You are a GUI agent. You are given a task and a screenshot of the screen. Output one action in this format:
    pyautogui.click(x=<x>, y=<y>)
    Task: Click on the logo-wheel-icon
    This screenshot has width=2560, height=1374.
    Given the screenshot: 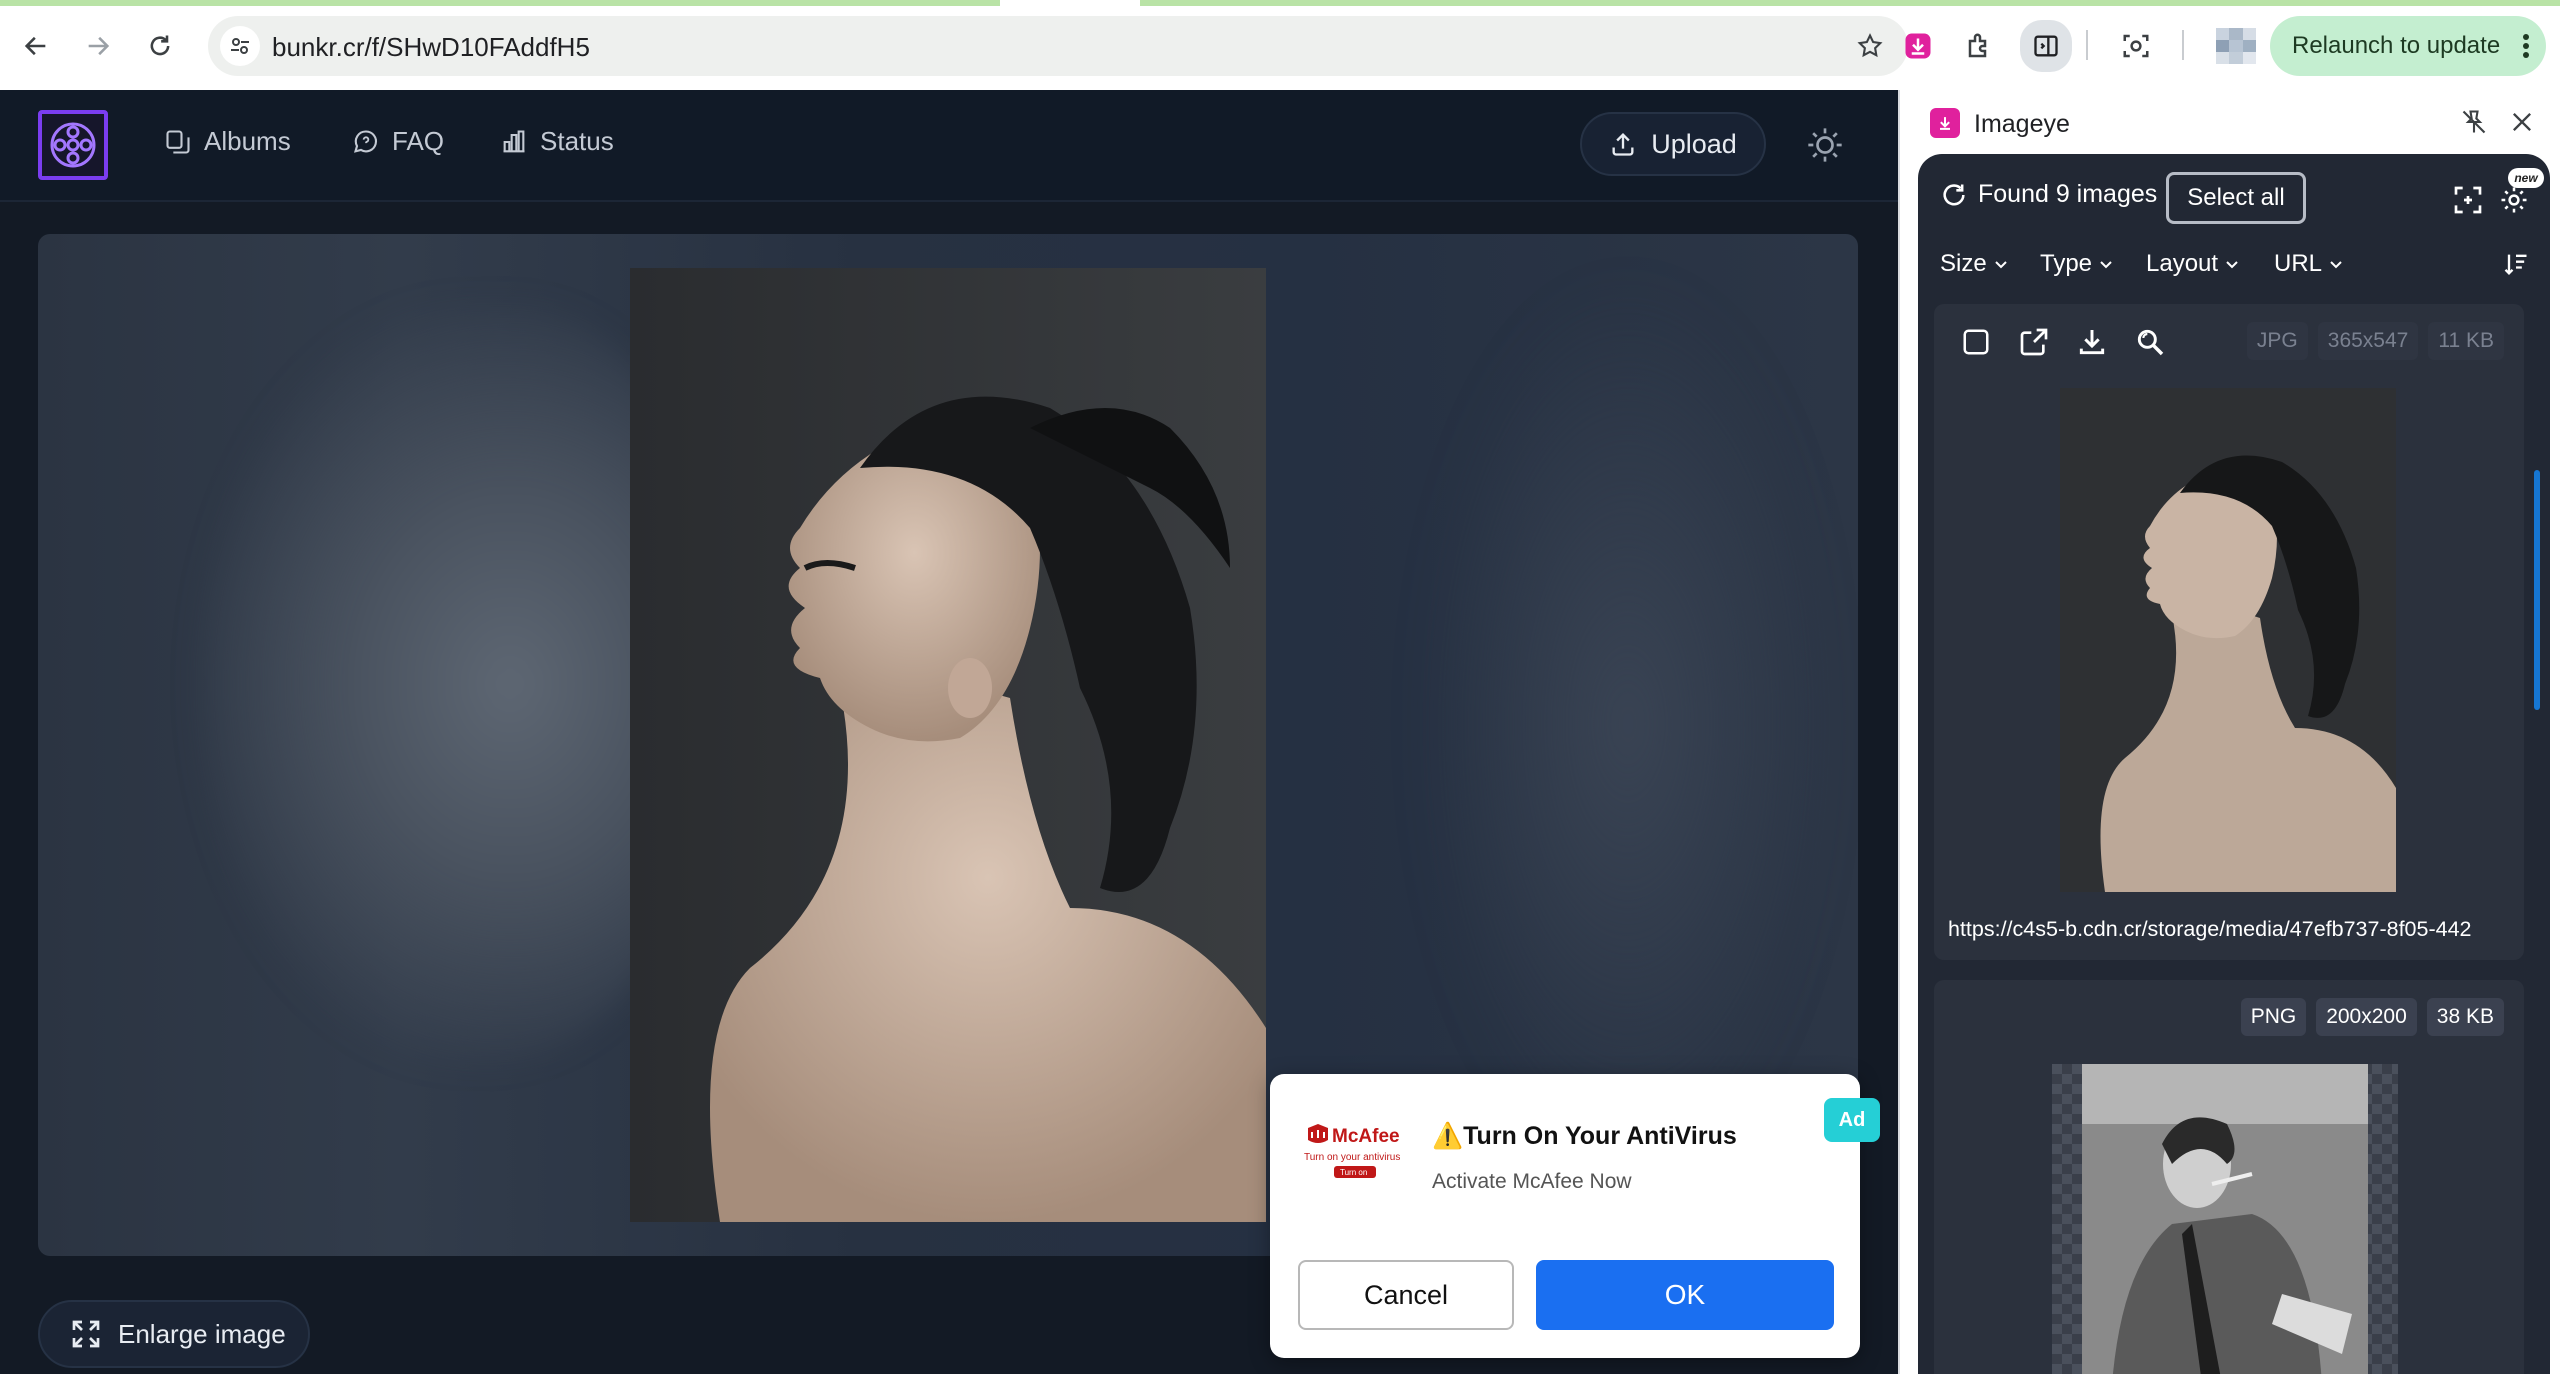 What is the action you would take?
    pyautogui.click(x=73, y=145)
    